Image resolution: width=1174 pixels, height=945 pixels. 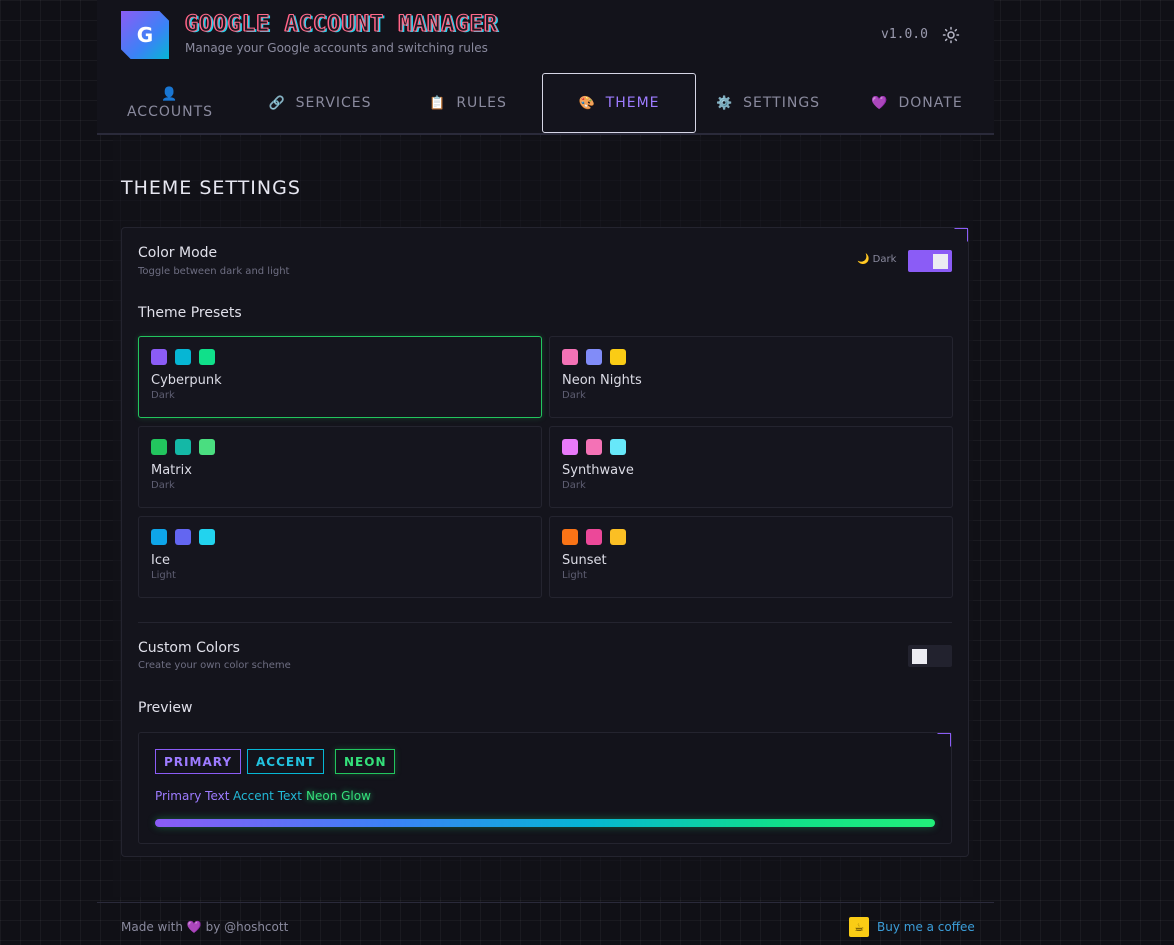 I want to click on coffee-cup-icon: ☕, so click(x=859, y=927).